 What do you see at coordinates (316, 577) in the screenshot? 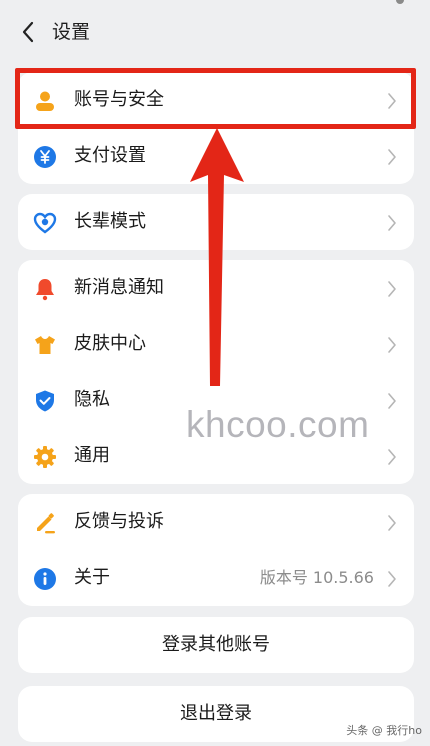
I see `version-number: 版本号 10.5.66` at bounding box center [316, 577].